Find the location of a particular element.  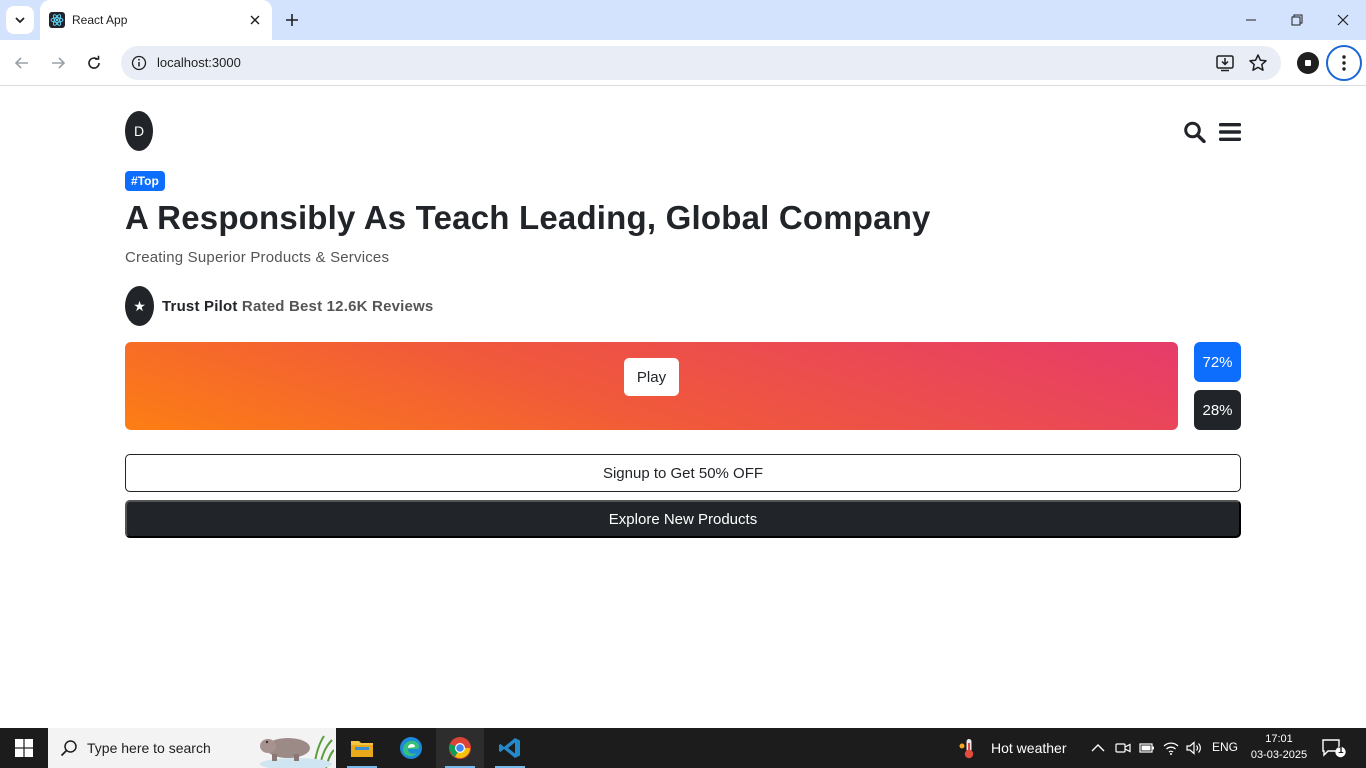

browser-tabbar: React App is located at coordinates (683, 20).